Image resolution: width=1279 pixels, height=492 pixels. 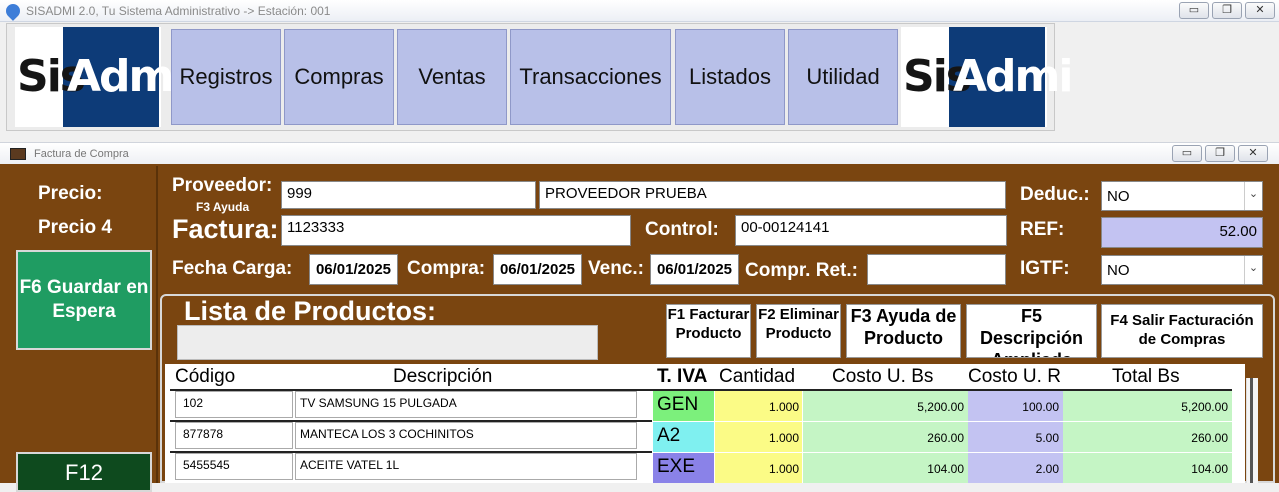 I want to click on menu-listados-button: Listados, so click(x=730, y=77).